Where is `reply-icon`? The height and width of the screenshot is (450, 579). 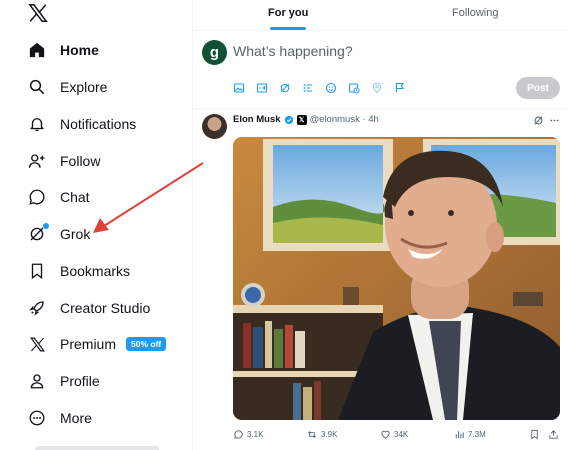
reply-icon is located at coordinates (238, 434).